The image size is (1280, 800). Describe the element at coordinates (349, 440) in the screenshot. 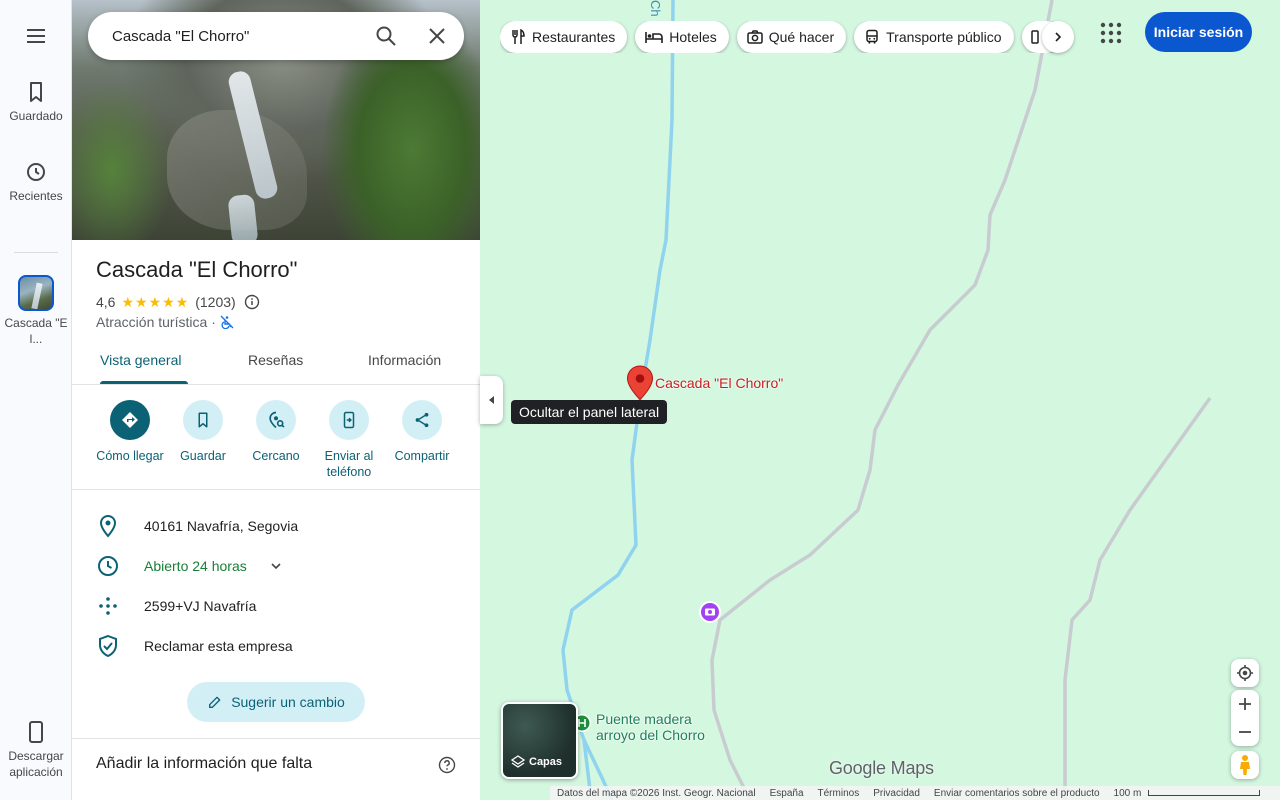

I see `send-to-phone-button: Enviar al teléfono` at that location.